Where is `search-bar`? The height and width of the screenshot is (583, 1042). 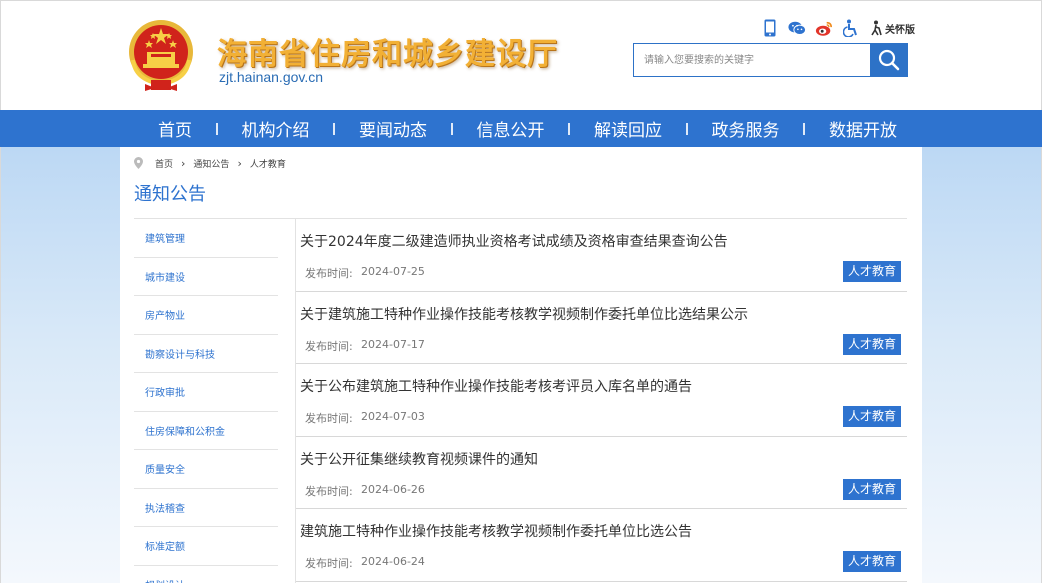
search-bar is located at coordinates (770, 60).